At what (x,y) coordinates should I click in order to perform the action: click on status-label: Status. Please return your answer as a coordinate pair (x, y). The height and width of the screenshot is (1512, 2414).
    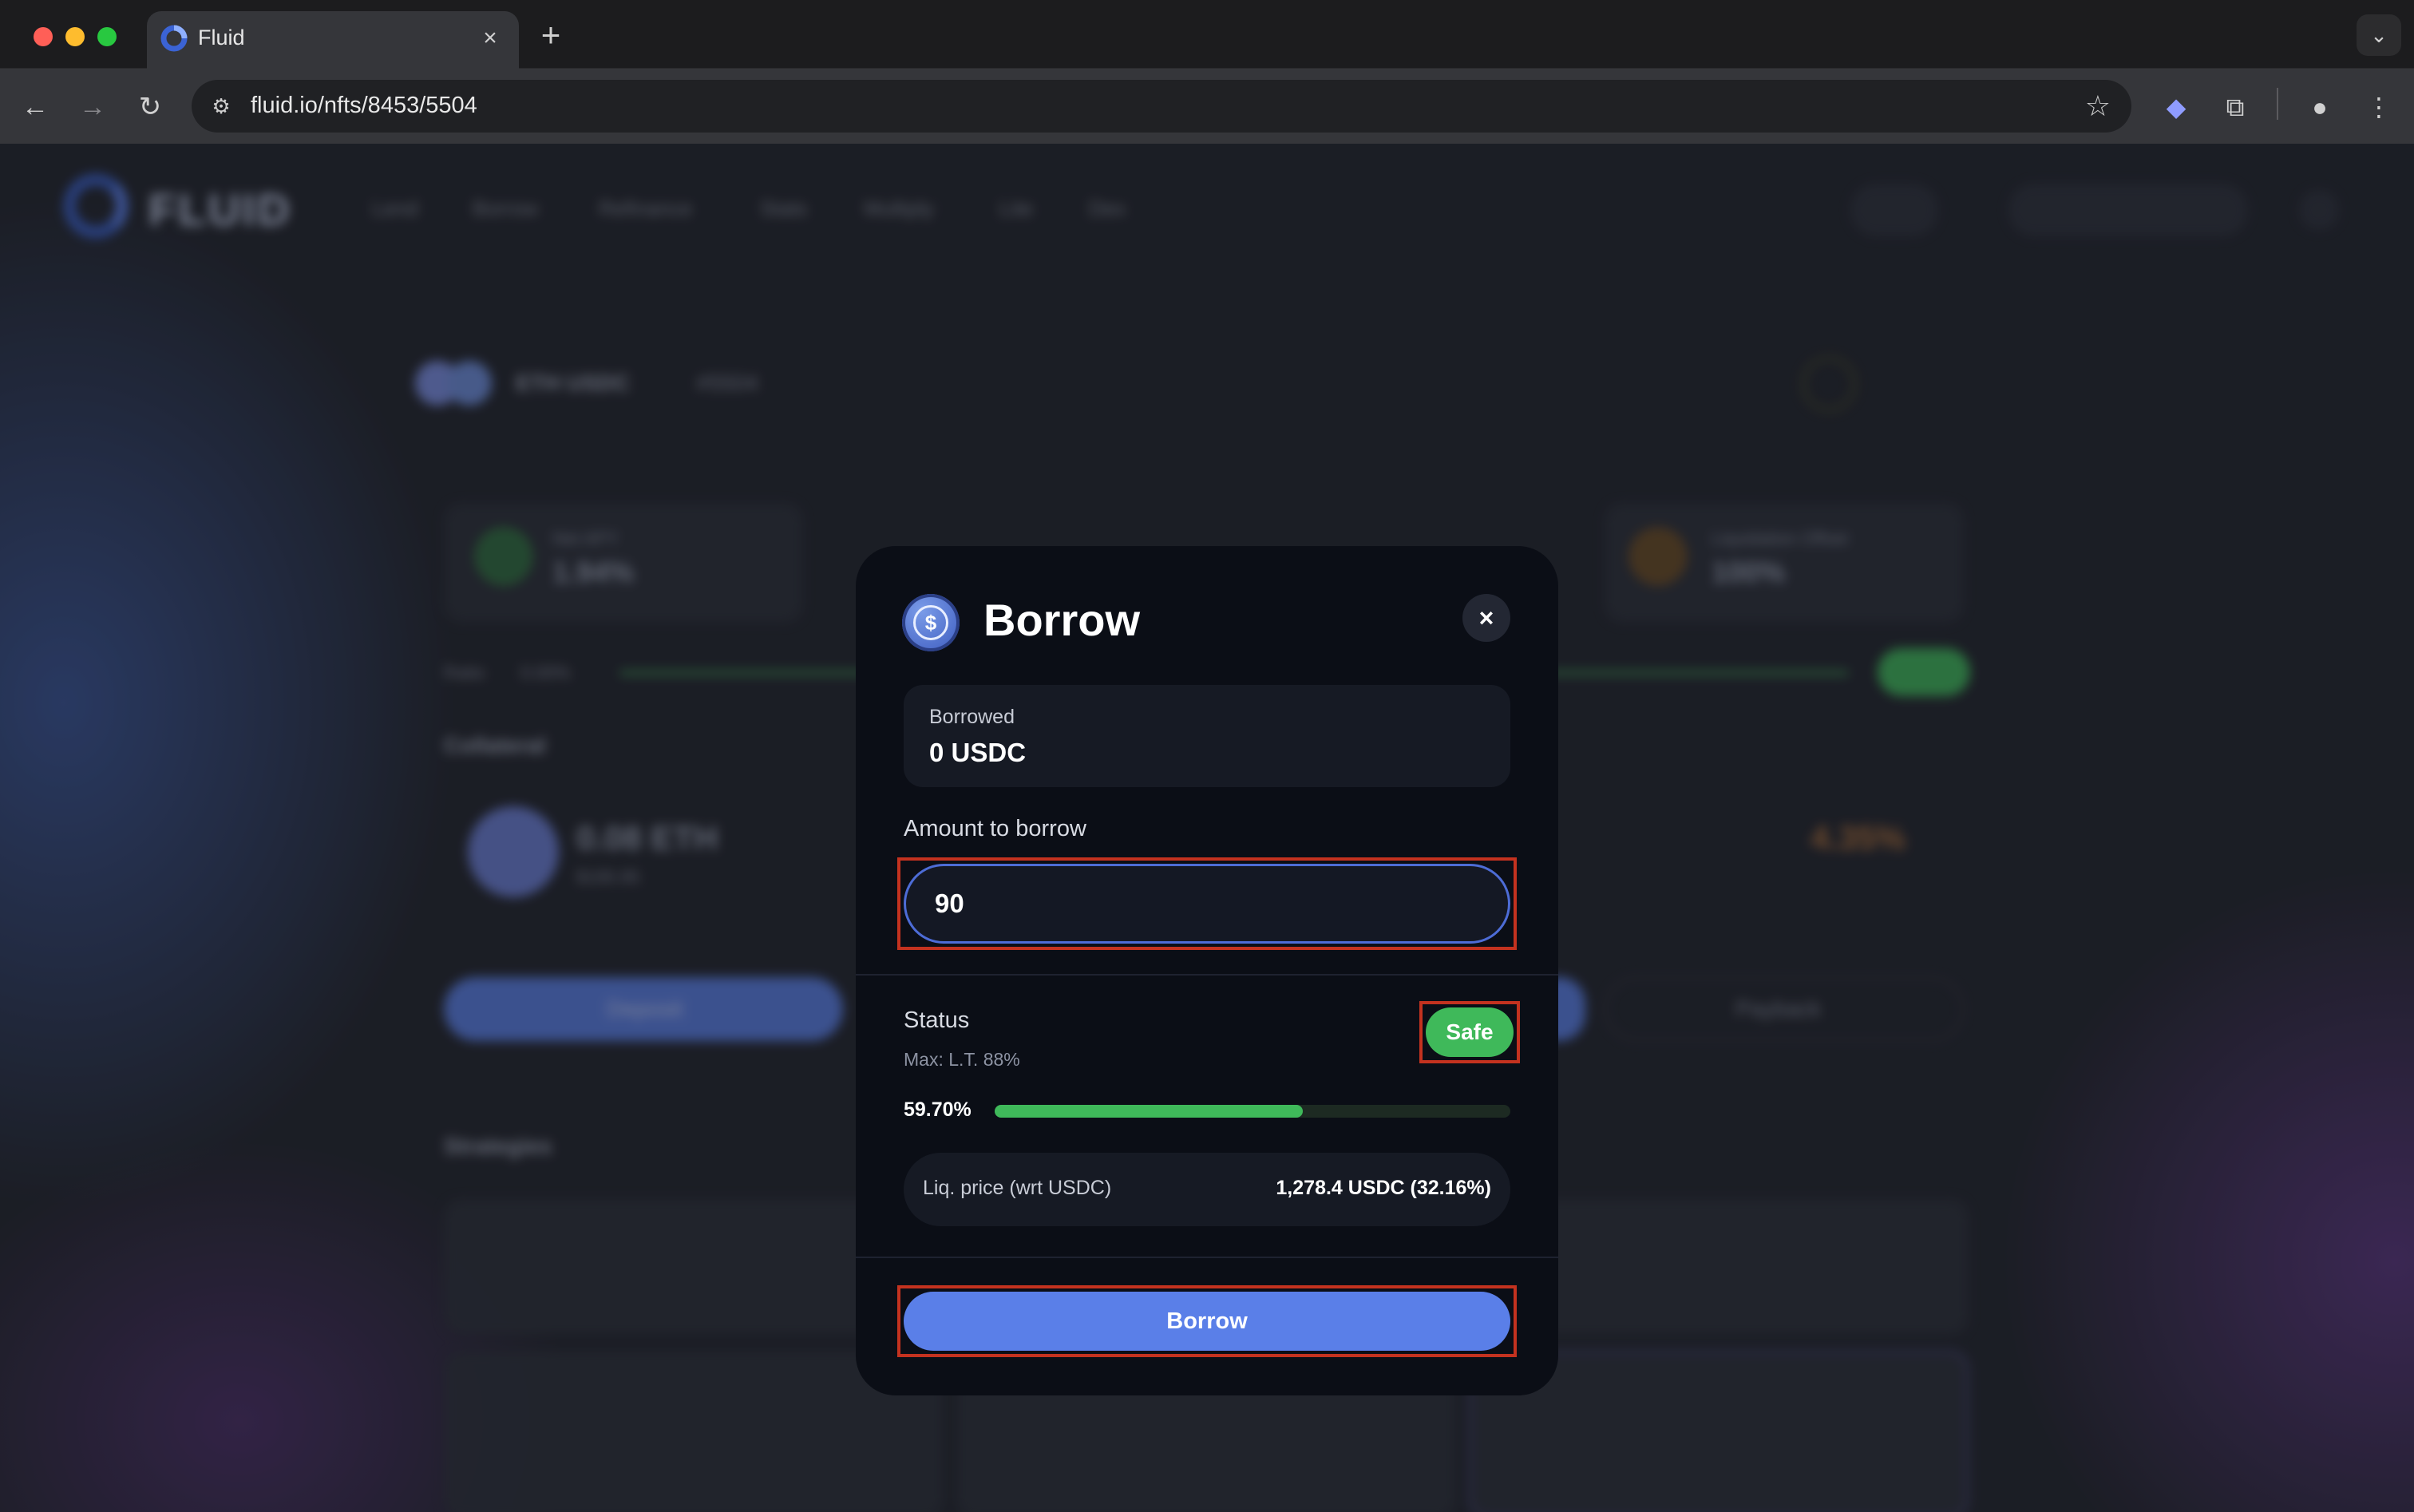
    Looking at the image, I should click on (937, 1020).